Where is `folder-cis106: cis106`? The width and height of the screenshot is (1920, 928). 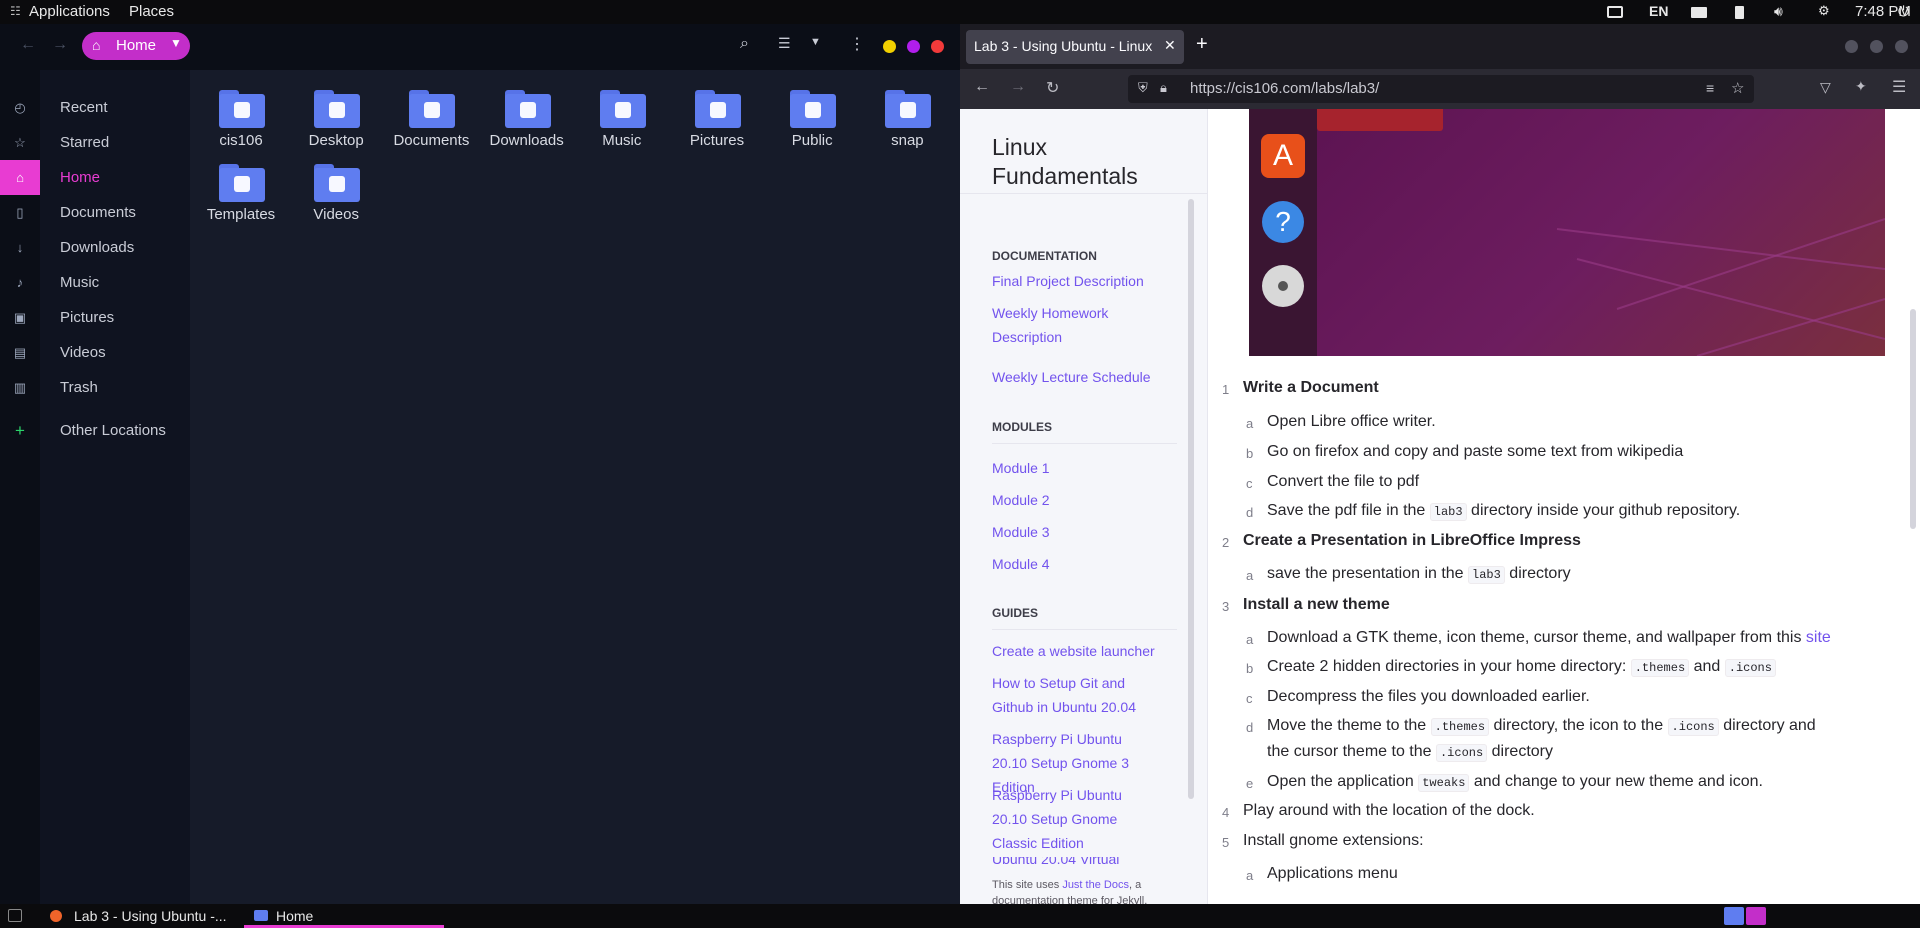 folder-cis106: cis106 is located at coordinates (241, 118).